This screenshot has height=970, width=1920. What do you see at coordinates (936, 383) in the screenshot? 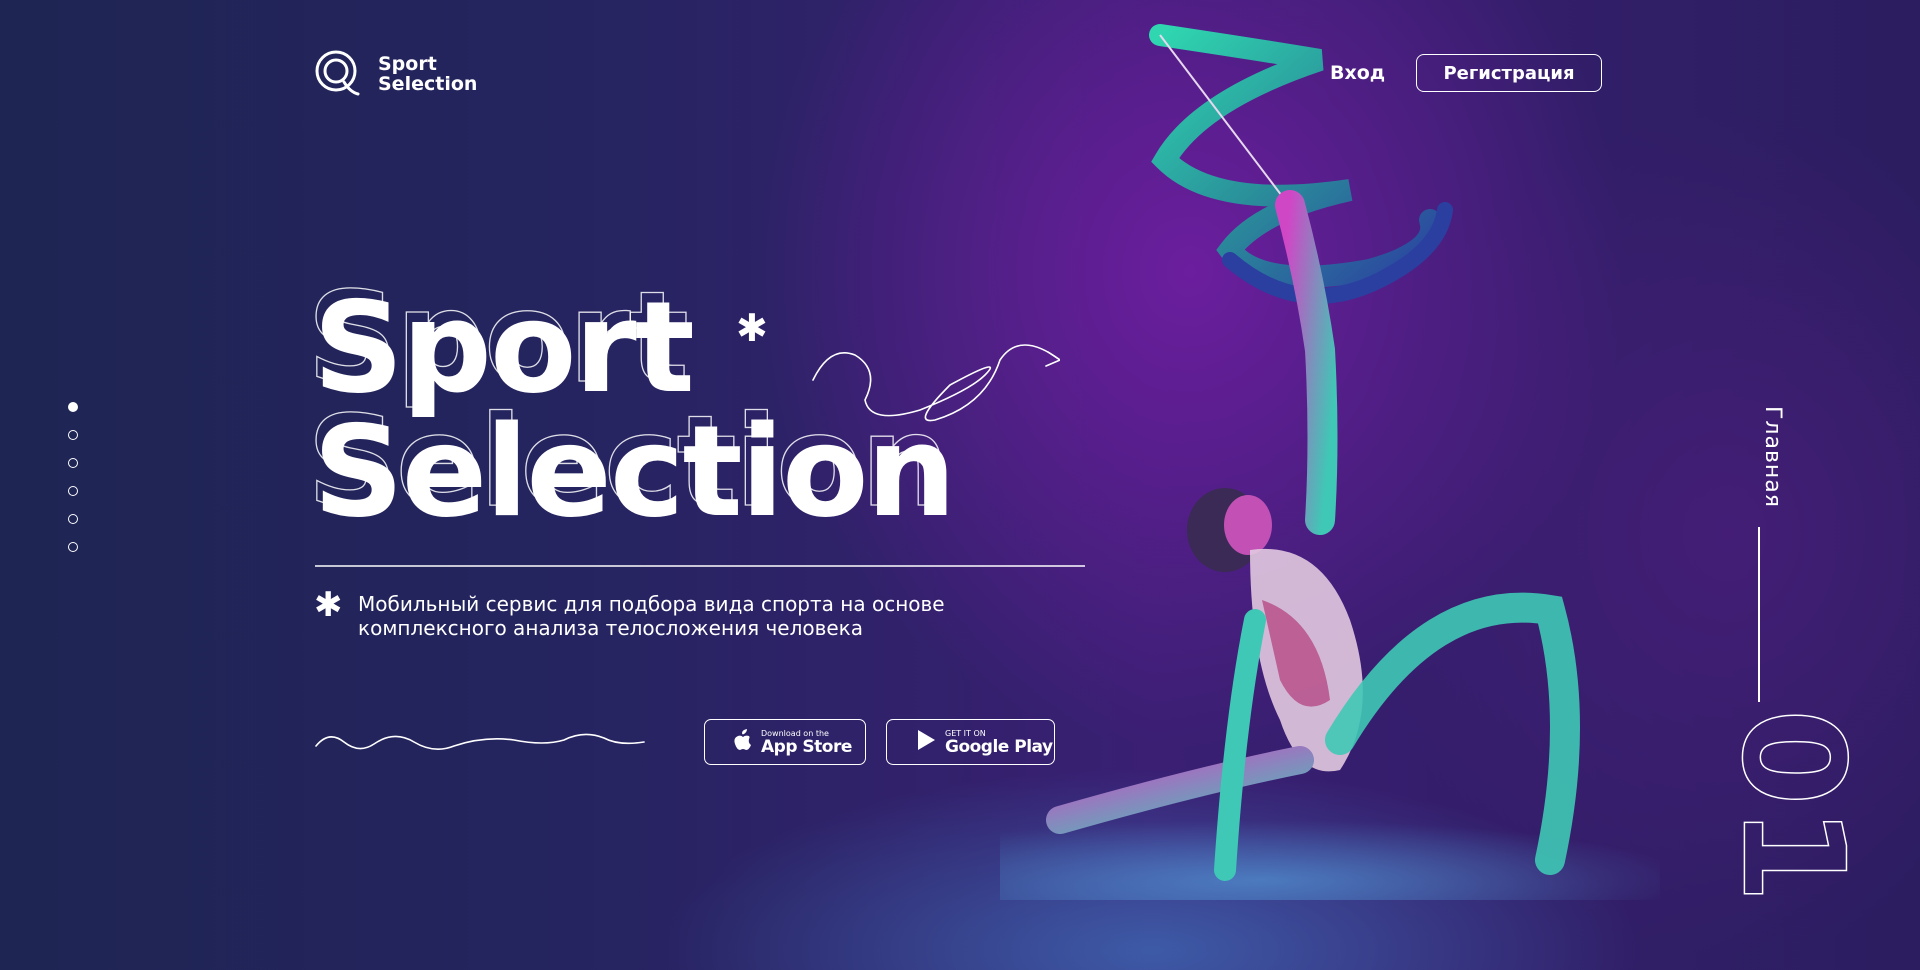
I see `squiggle-arrow-icon` at bounding box center [936, 383].